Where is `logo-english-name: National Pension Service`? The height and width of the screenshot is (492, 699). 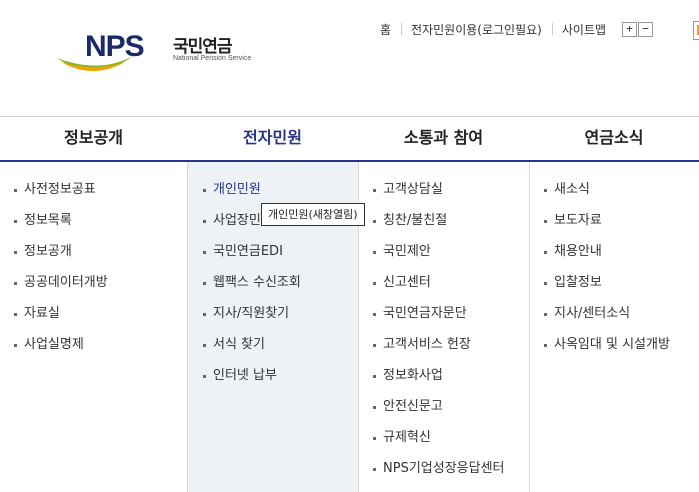
logo-english-name: National Pension Service is located at coordinates (212, 58).